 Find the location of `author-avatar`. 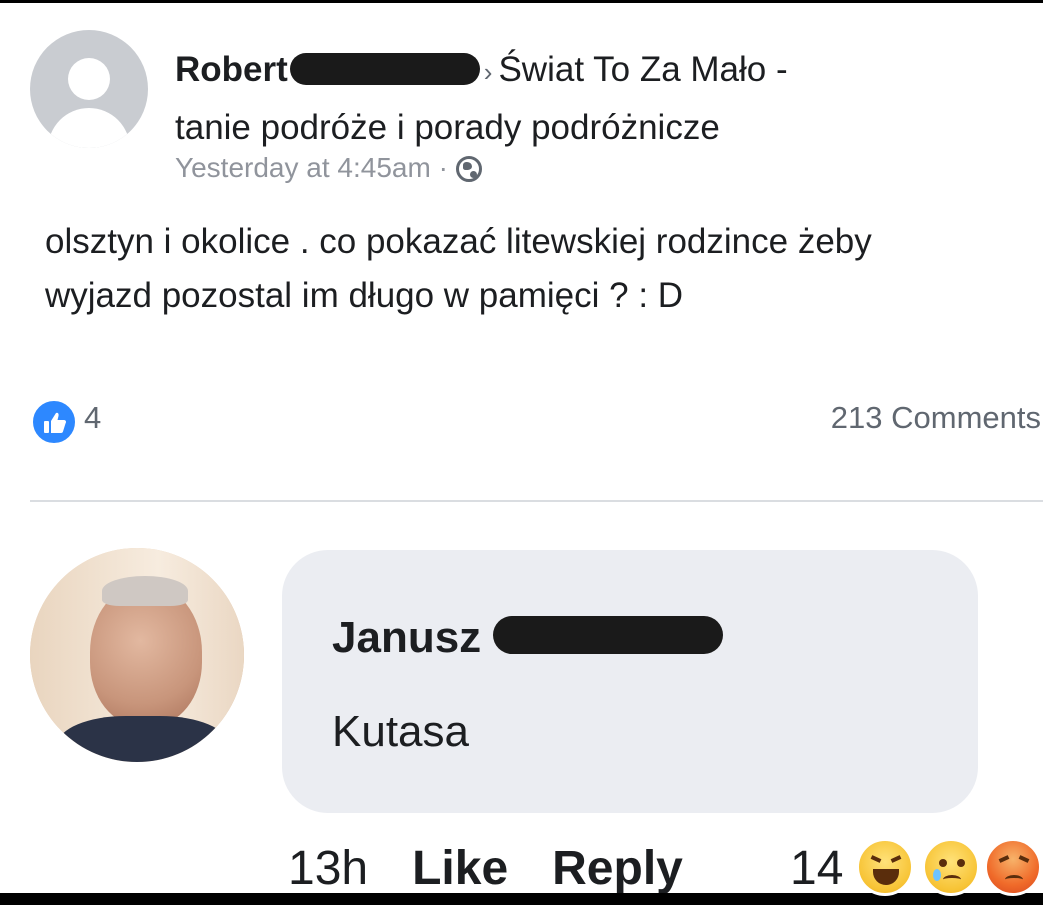

author-avatar is located at coordinates (89, 89).